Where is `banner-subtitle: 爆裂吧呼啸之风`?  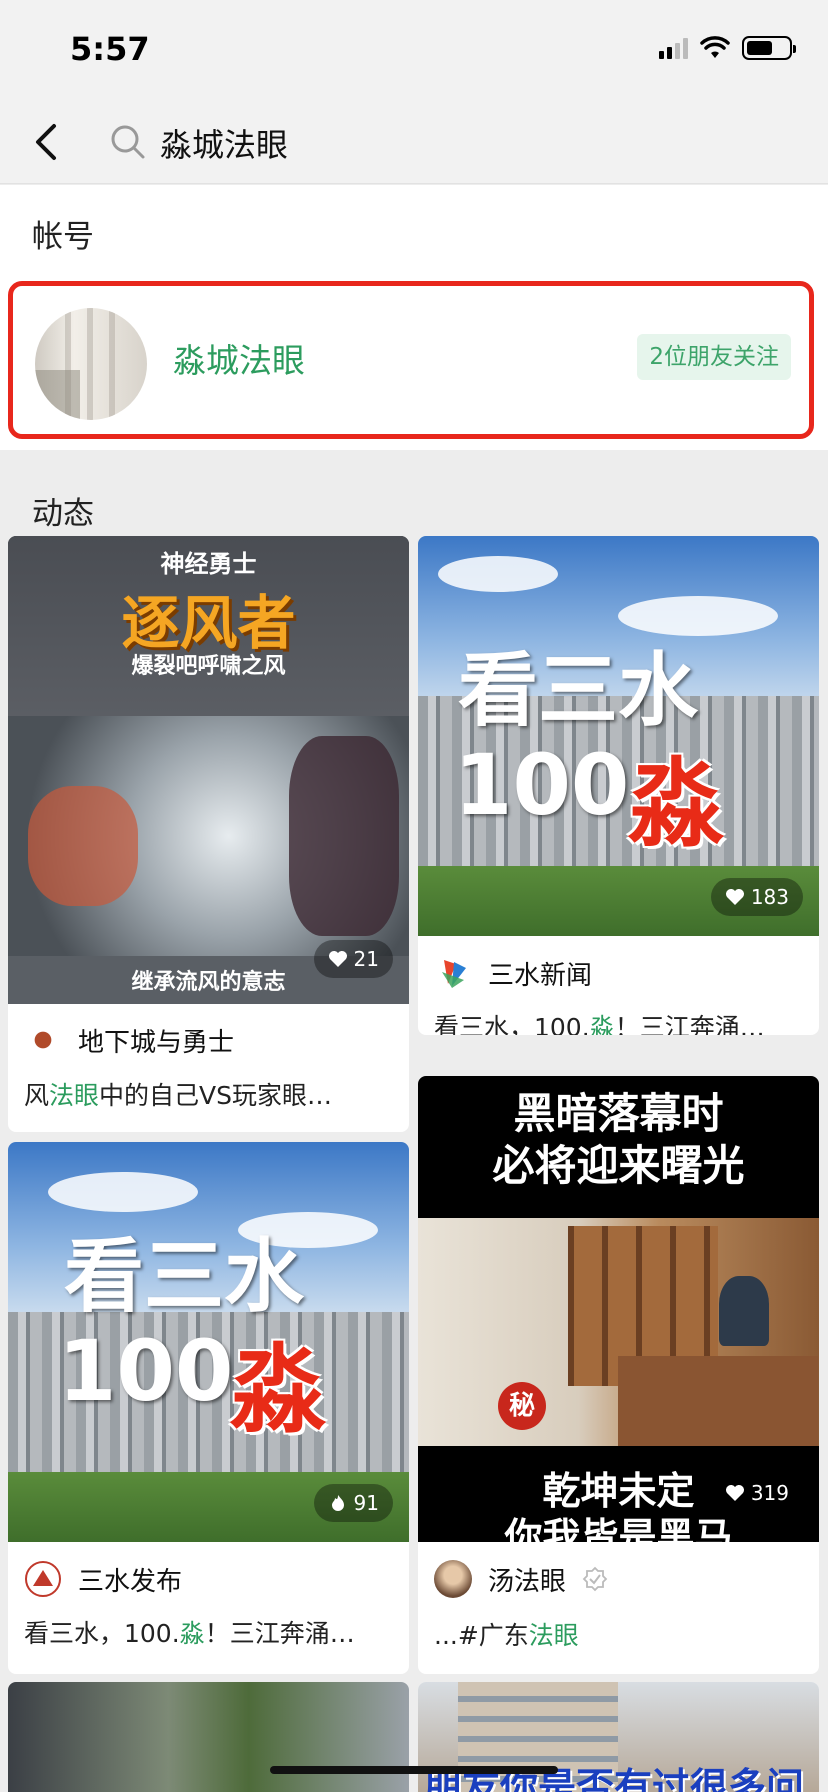
banner-subtitle: 爆裂吧呼啸之风 is located at coordinates (208, 666).